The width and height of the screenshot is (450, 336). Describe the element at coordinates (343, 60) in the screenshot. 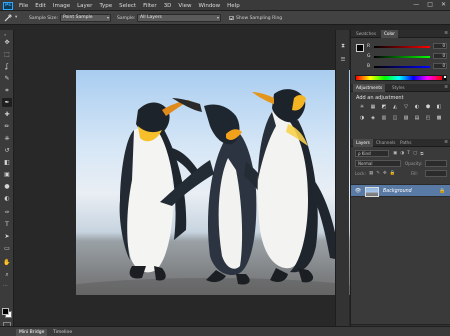

I see `properties-icon: ☰` at that location.